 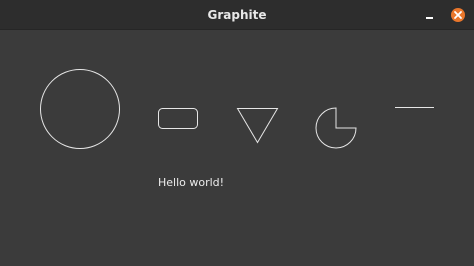 What do you see at coordinates (257, 126) in the screenshot?
I see `triangle-shape` at bounding box center [257, 126].